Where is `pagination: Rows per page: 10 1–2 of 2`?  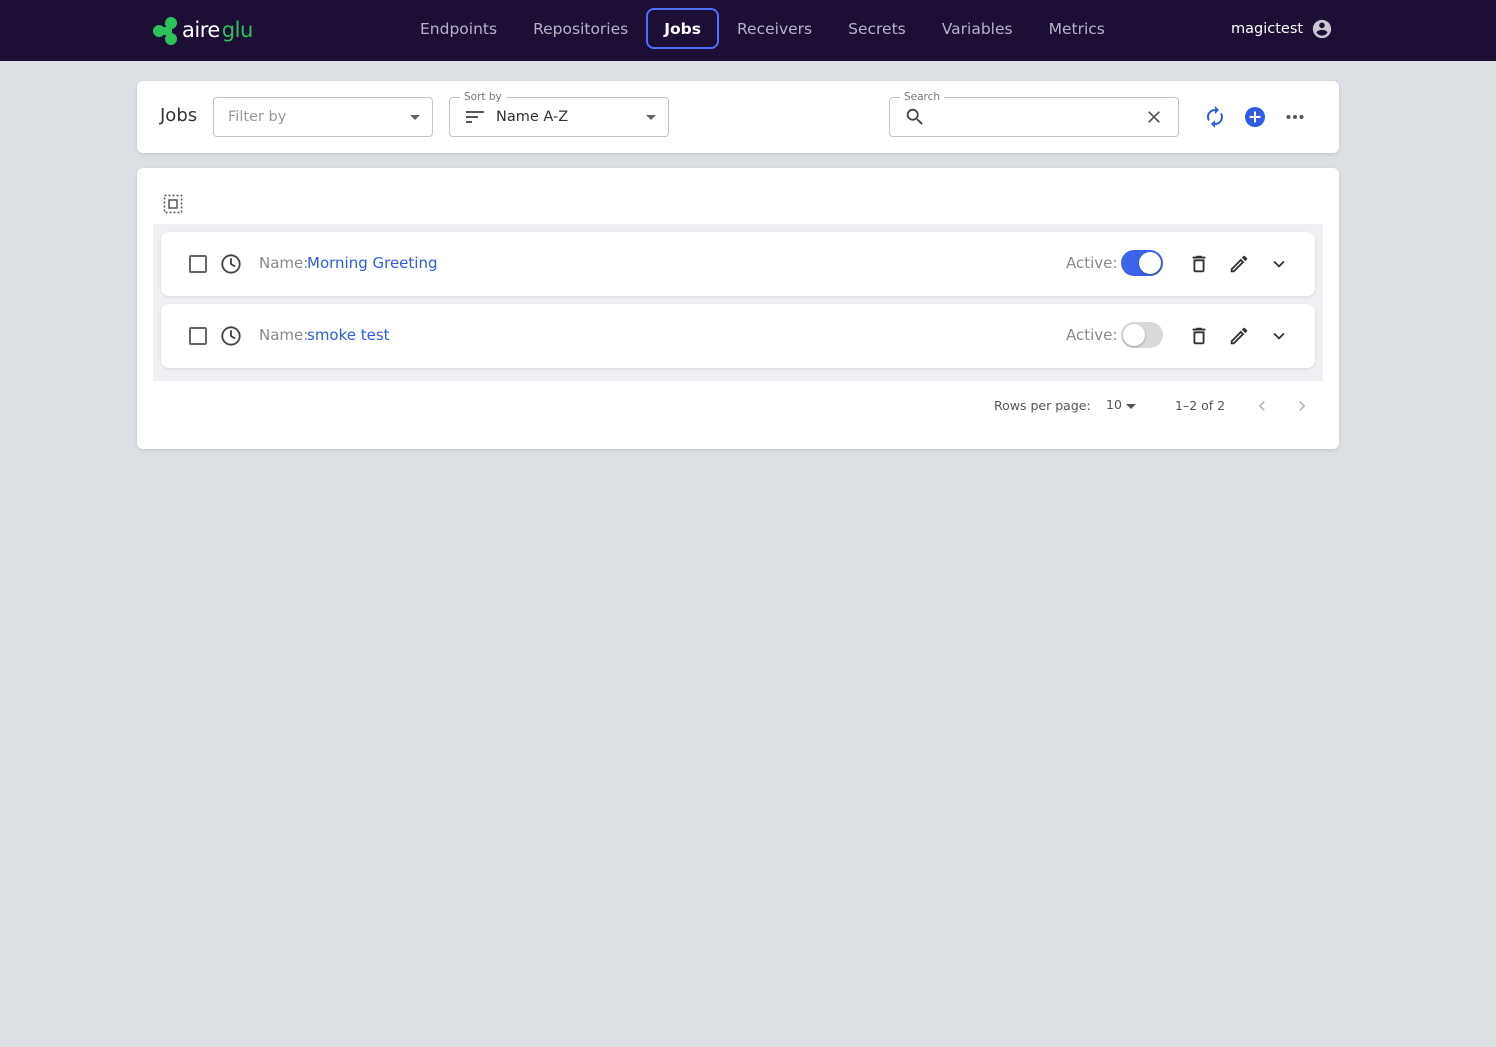 pagination: Rows per page: 10 1–2 of 2 is located at coordinates (1159, 406).